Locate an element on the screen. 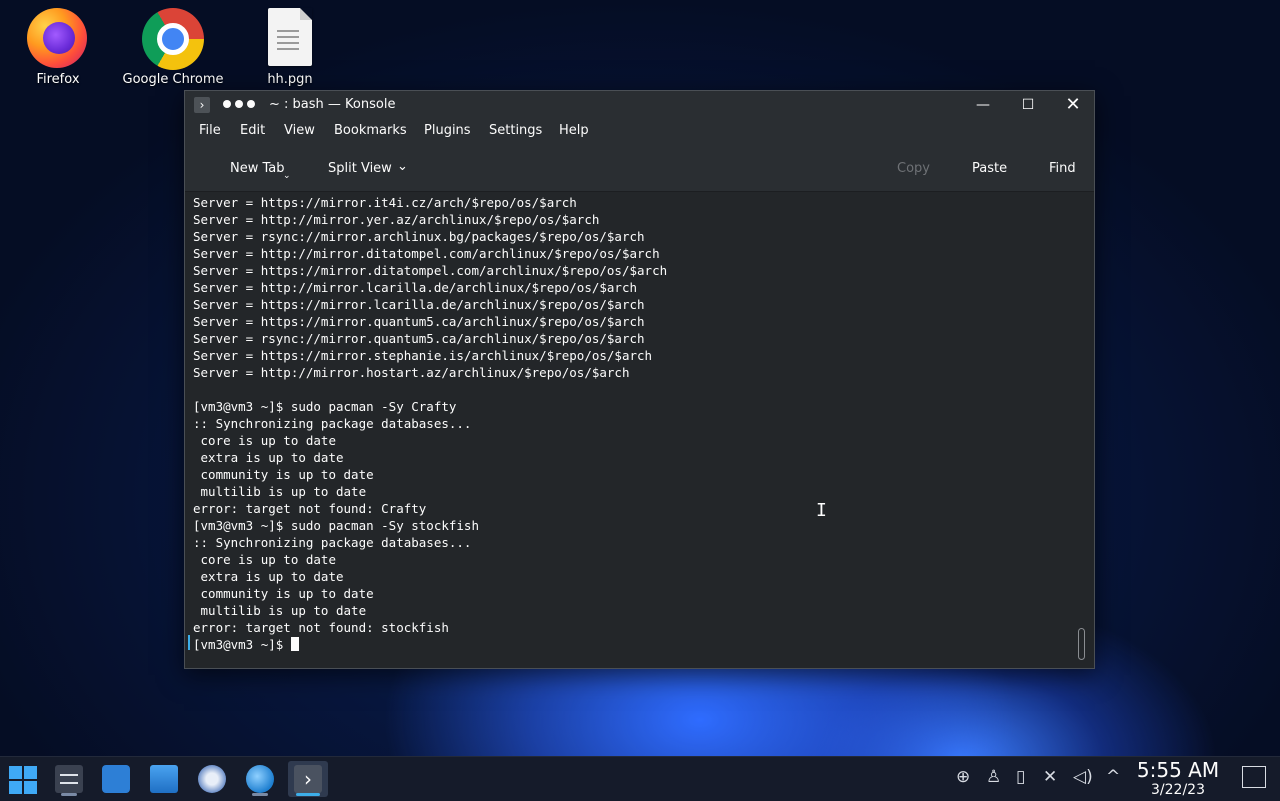 Image resolution: width=1280 pixels, height=801 pixels. settings-icon is located at coordinates (69, 779).